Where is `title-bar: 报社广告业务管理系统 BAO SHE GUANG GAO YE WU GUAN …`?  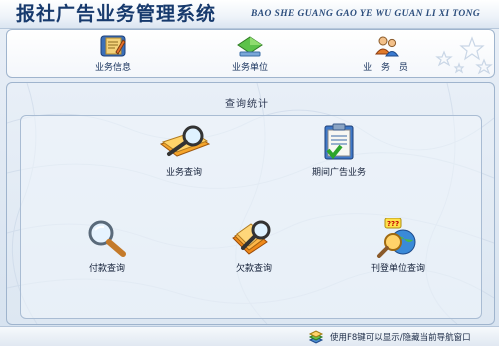
title-bar: 报社广告业务管理系统 BAO SHE GUANG GAO YE WU GUAN … is located at coordinates (249, 14).